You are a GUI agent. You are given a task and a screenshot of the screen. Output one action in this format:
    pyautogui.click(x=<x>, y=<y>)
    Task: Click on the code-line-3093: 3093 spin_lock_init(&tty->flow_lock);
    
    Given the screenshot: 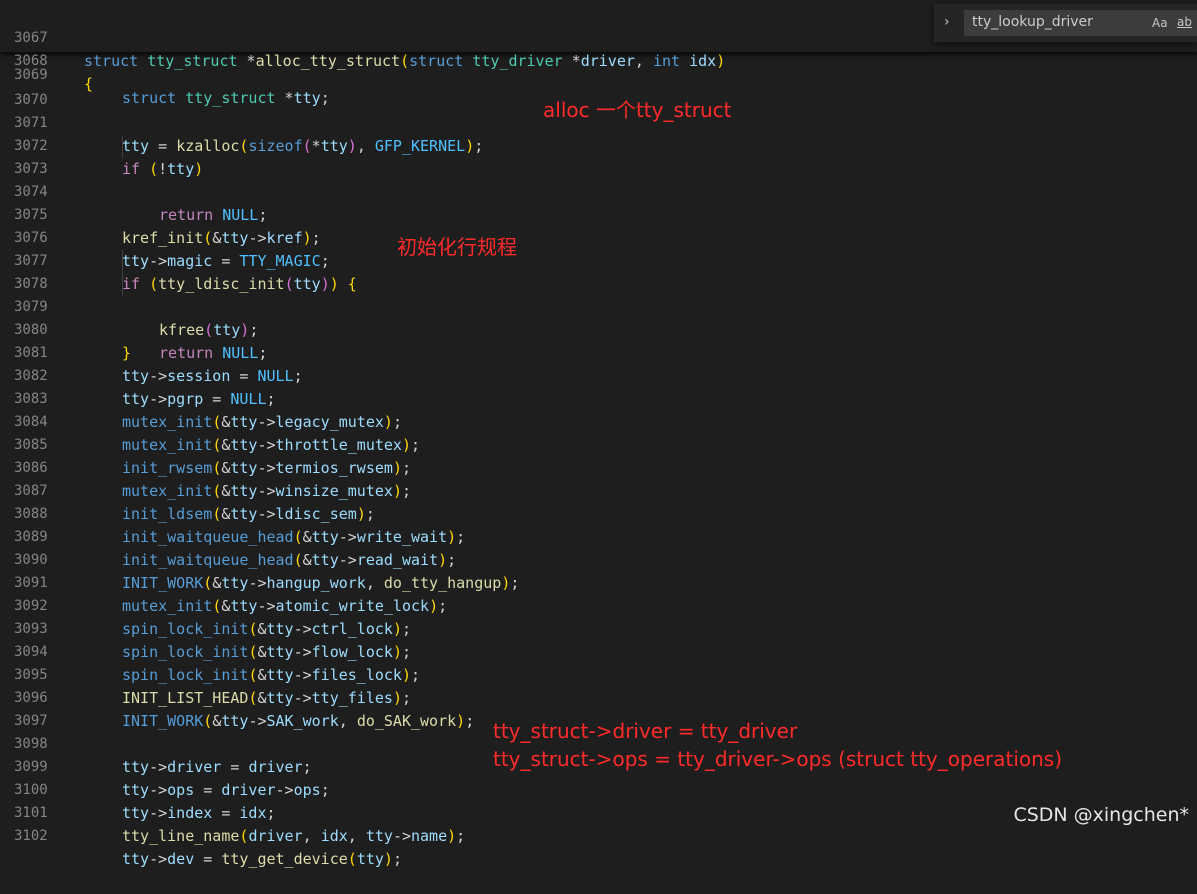 What is the action you would take?
    pyautogui.click(x=598, y=628)
    